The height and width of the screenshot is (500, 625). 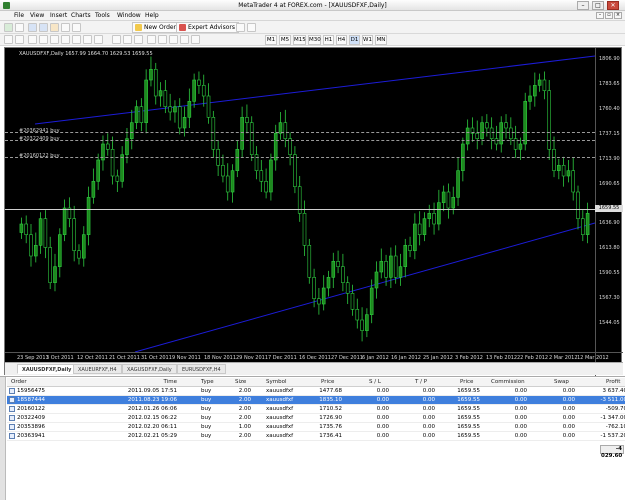 I want to click on candle-bullish, so click(x=525, y=123).